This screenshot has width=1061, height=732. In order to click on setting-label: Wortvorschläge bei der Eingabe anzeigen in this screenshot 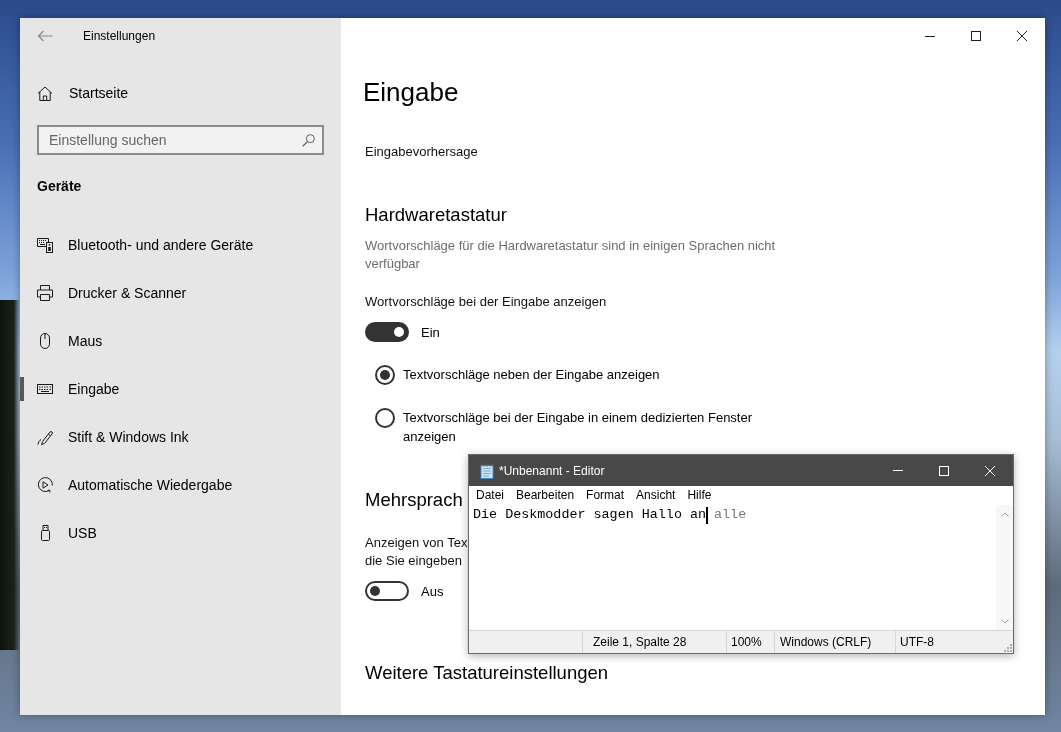, I will do `click(486, 302)`.